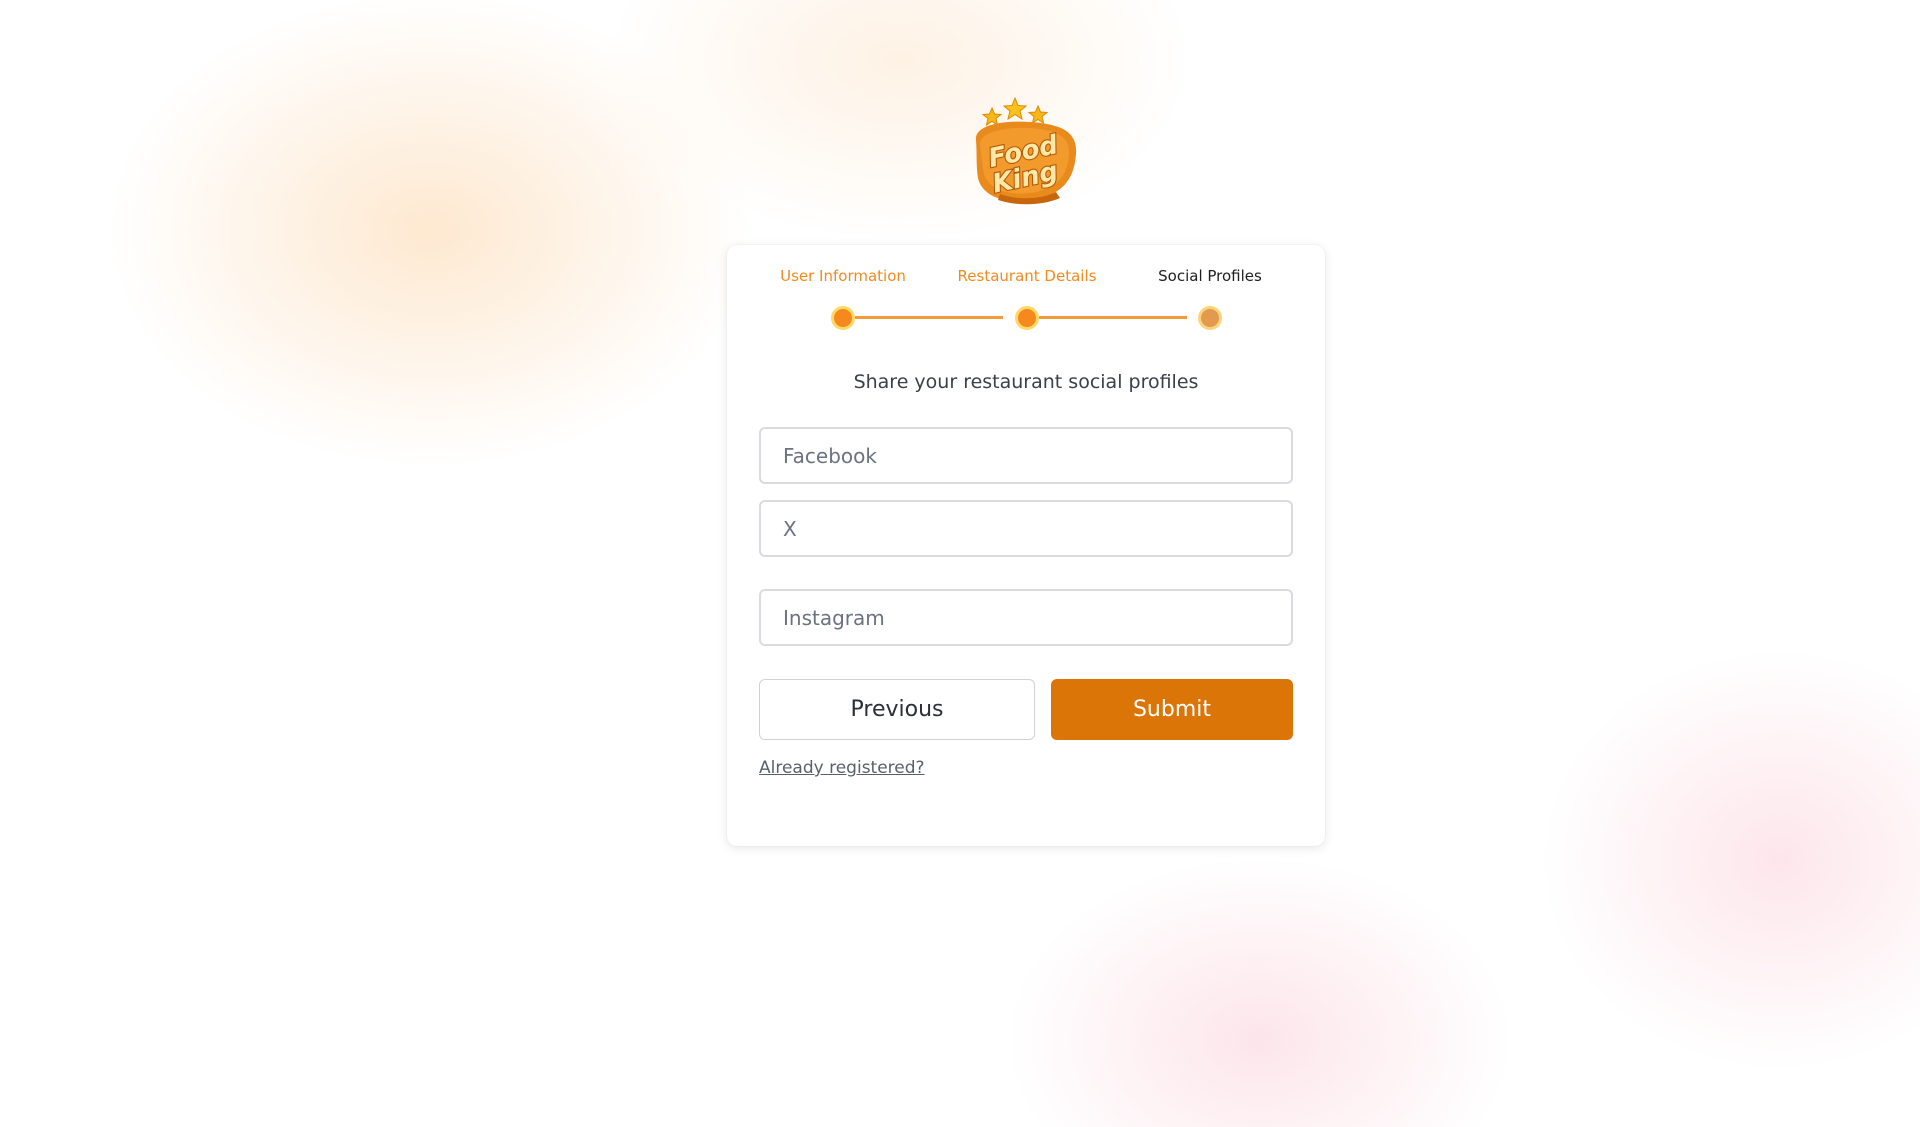 This screenshot has width=1920, height=1127. Describe the element at coordinates (843, 318) in the screenshot. I see `step-dot-user-information` at that location.